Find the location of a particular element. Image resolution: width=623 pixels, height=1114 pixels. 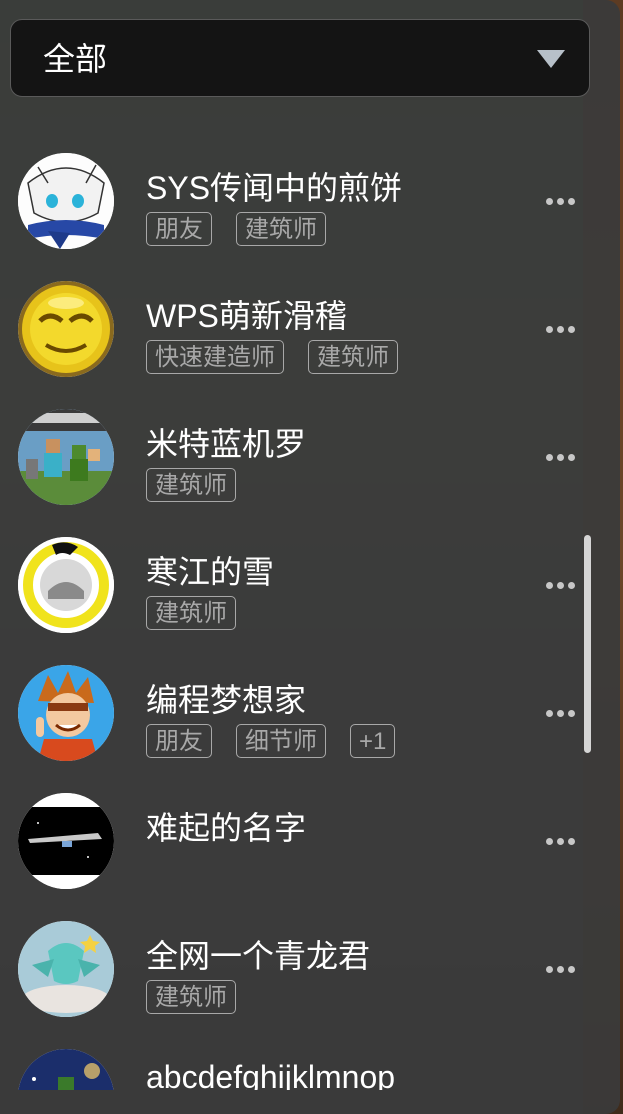

tag-list: 快速建造师 建筑师 is located at coordinates (272, 358).